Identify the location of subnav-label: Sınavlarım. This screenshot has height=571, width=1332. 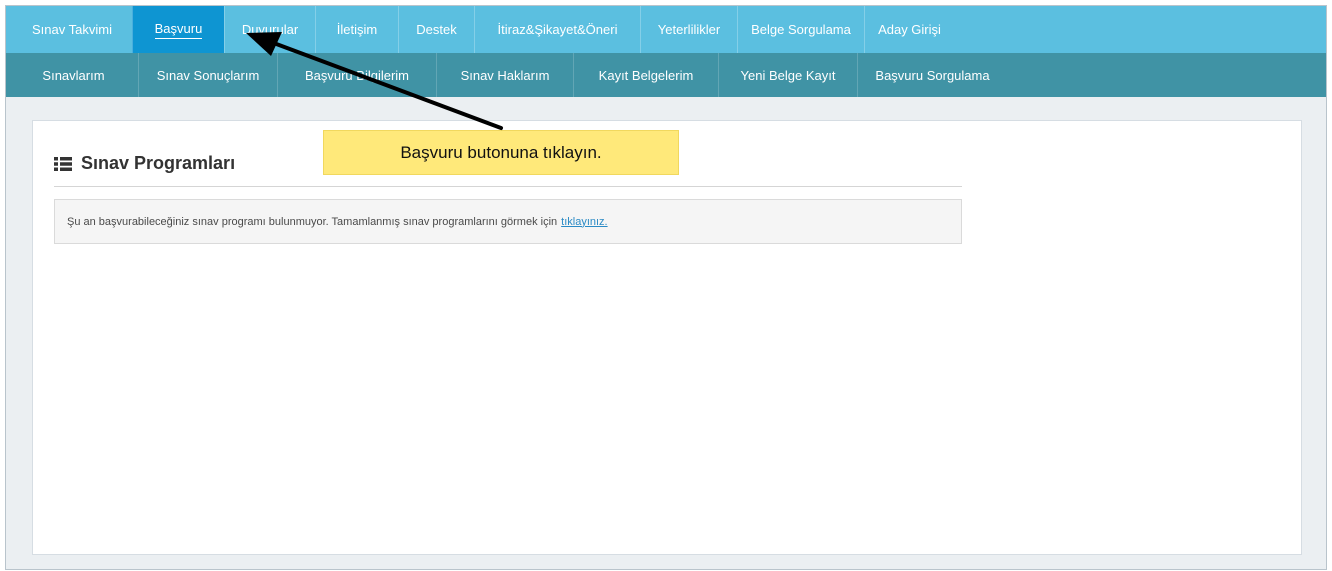
(73, 75).